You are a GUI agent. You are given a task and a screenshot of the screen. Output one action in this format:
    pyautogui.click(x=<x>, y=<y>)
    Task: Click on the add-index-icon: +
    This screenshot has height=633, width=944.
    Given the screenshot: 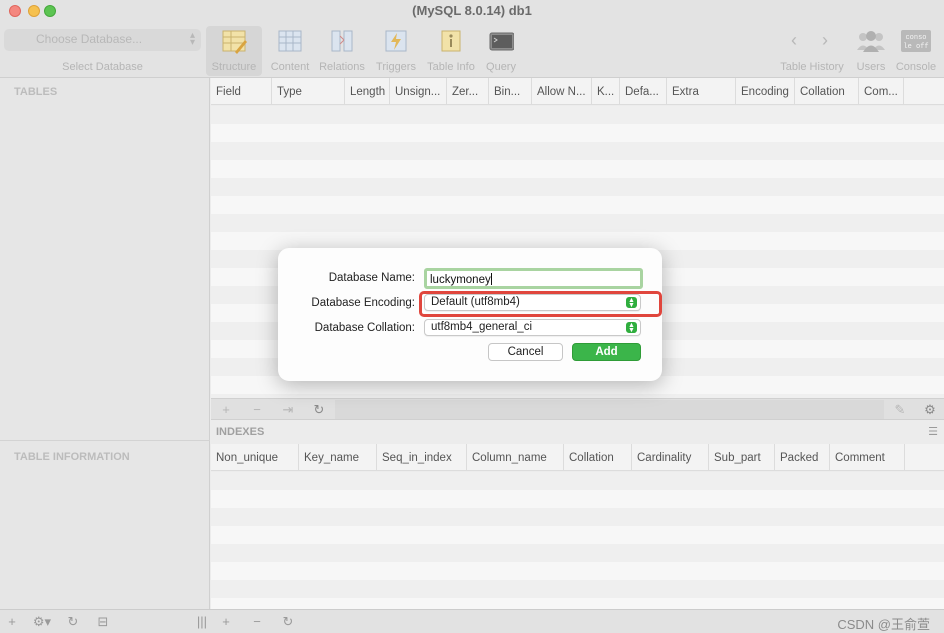 What is the action you would take?
    pyautogui.click(x=226, y=621)
    